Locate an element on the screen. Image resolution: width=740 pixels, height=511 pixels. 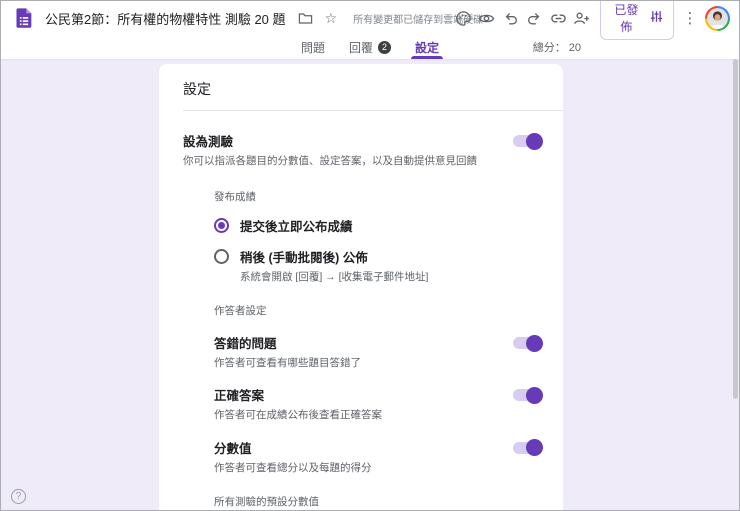
point-values-toggle is located at coordinates (528, 448).